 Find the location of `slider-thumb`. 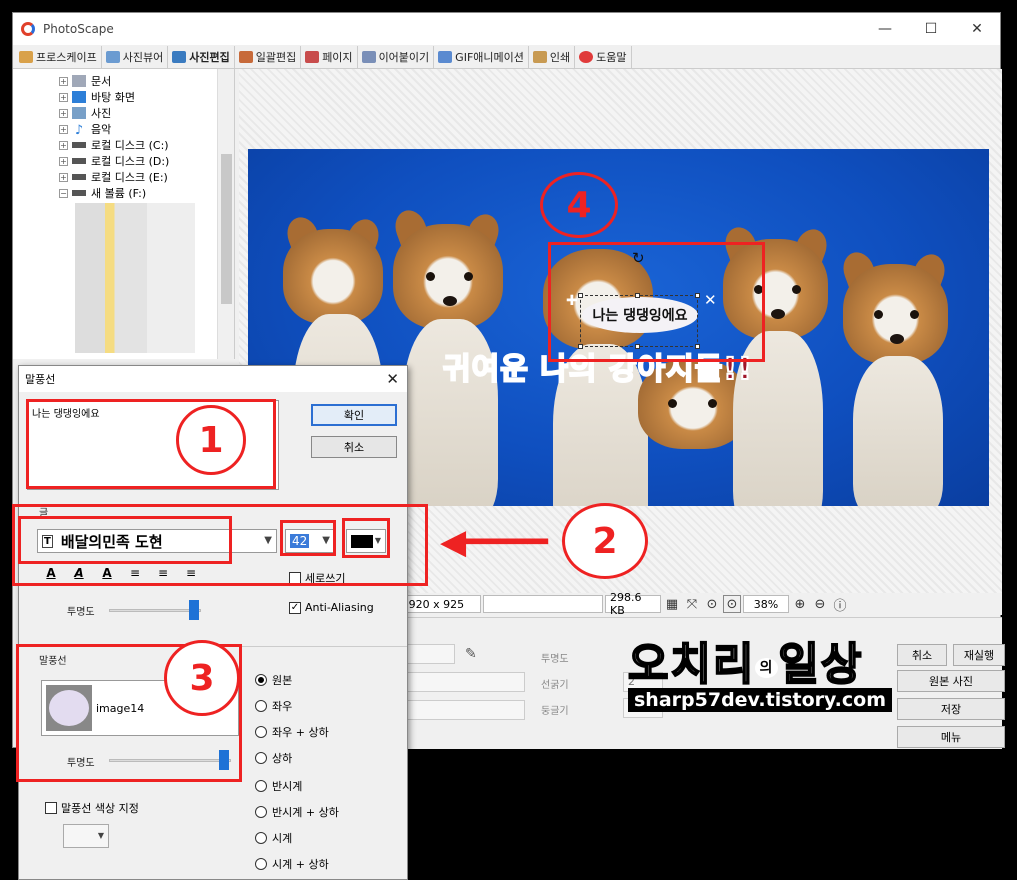

slider-thumb is located at coordinates (194, 610).